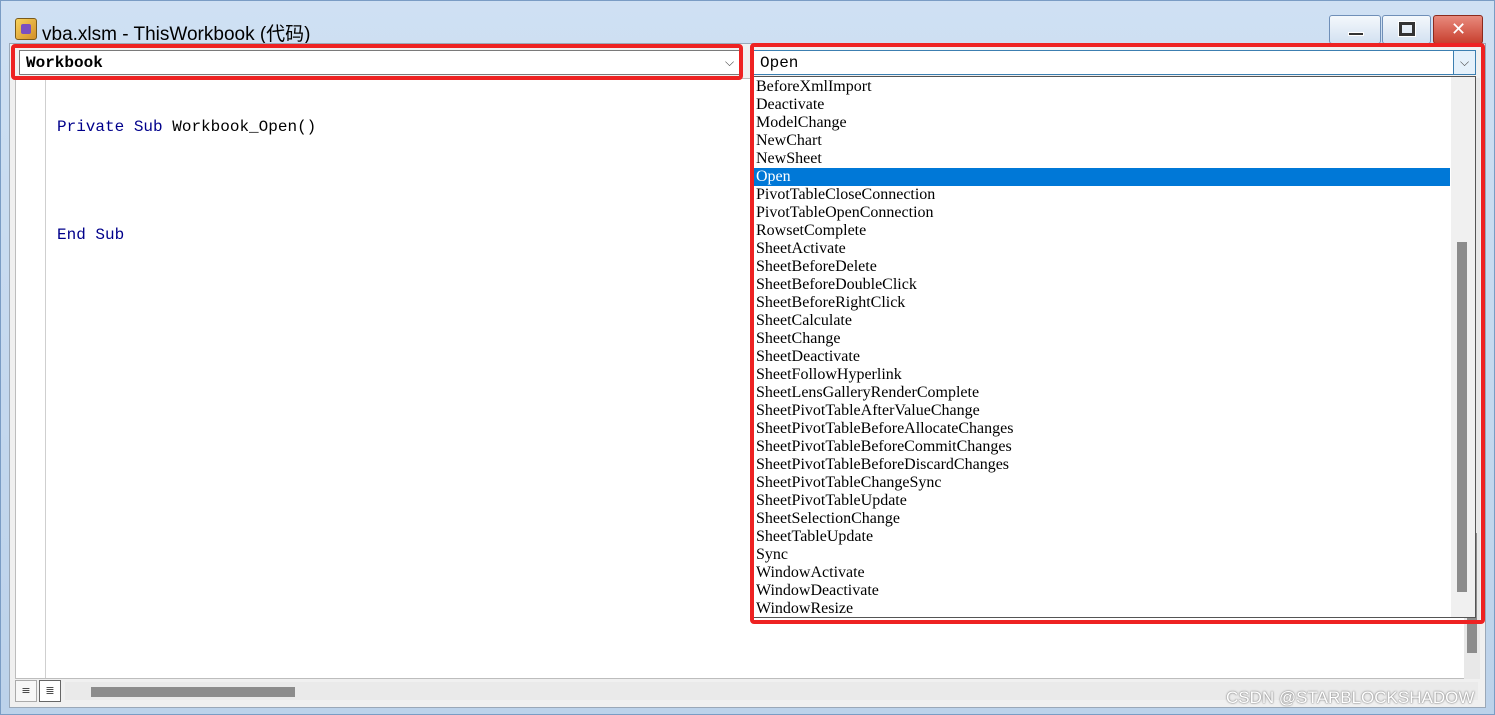  What do you see at coordinates (1102, 303) in the screenshot?
I see `dropdown-item: SheetBeforeRightClick` at bounding box center [1102, 303].